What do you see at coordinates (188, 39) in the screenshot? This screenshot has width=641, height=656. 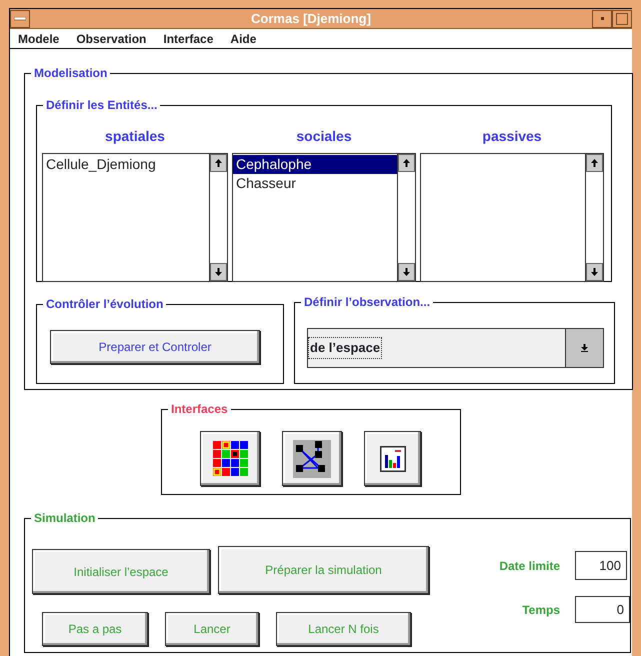 I see `menu-item: Interface` at bounding box center [188, 39].